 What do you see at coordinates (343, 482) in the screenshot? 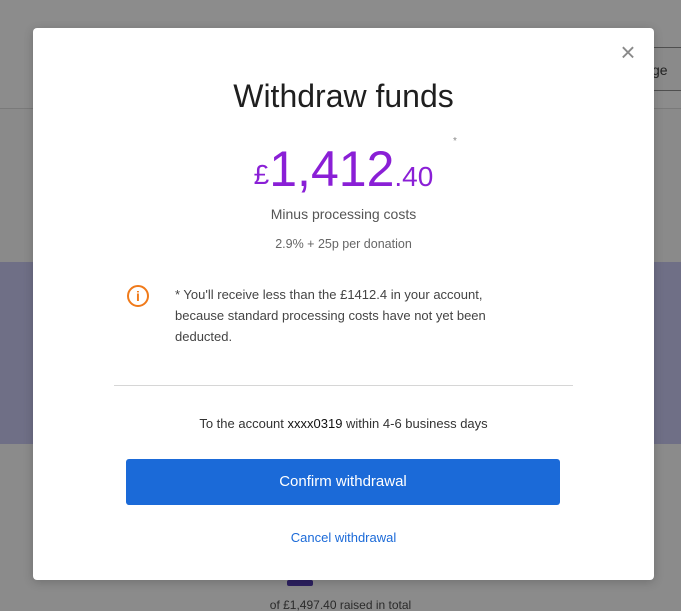
I see `confirm-withdrawal-button: Confirm withdrawal` at bounding box center [343, 482].